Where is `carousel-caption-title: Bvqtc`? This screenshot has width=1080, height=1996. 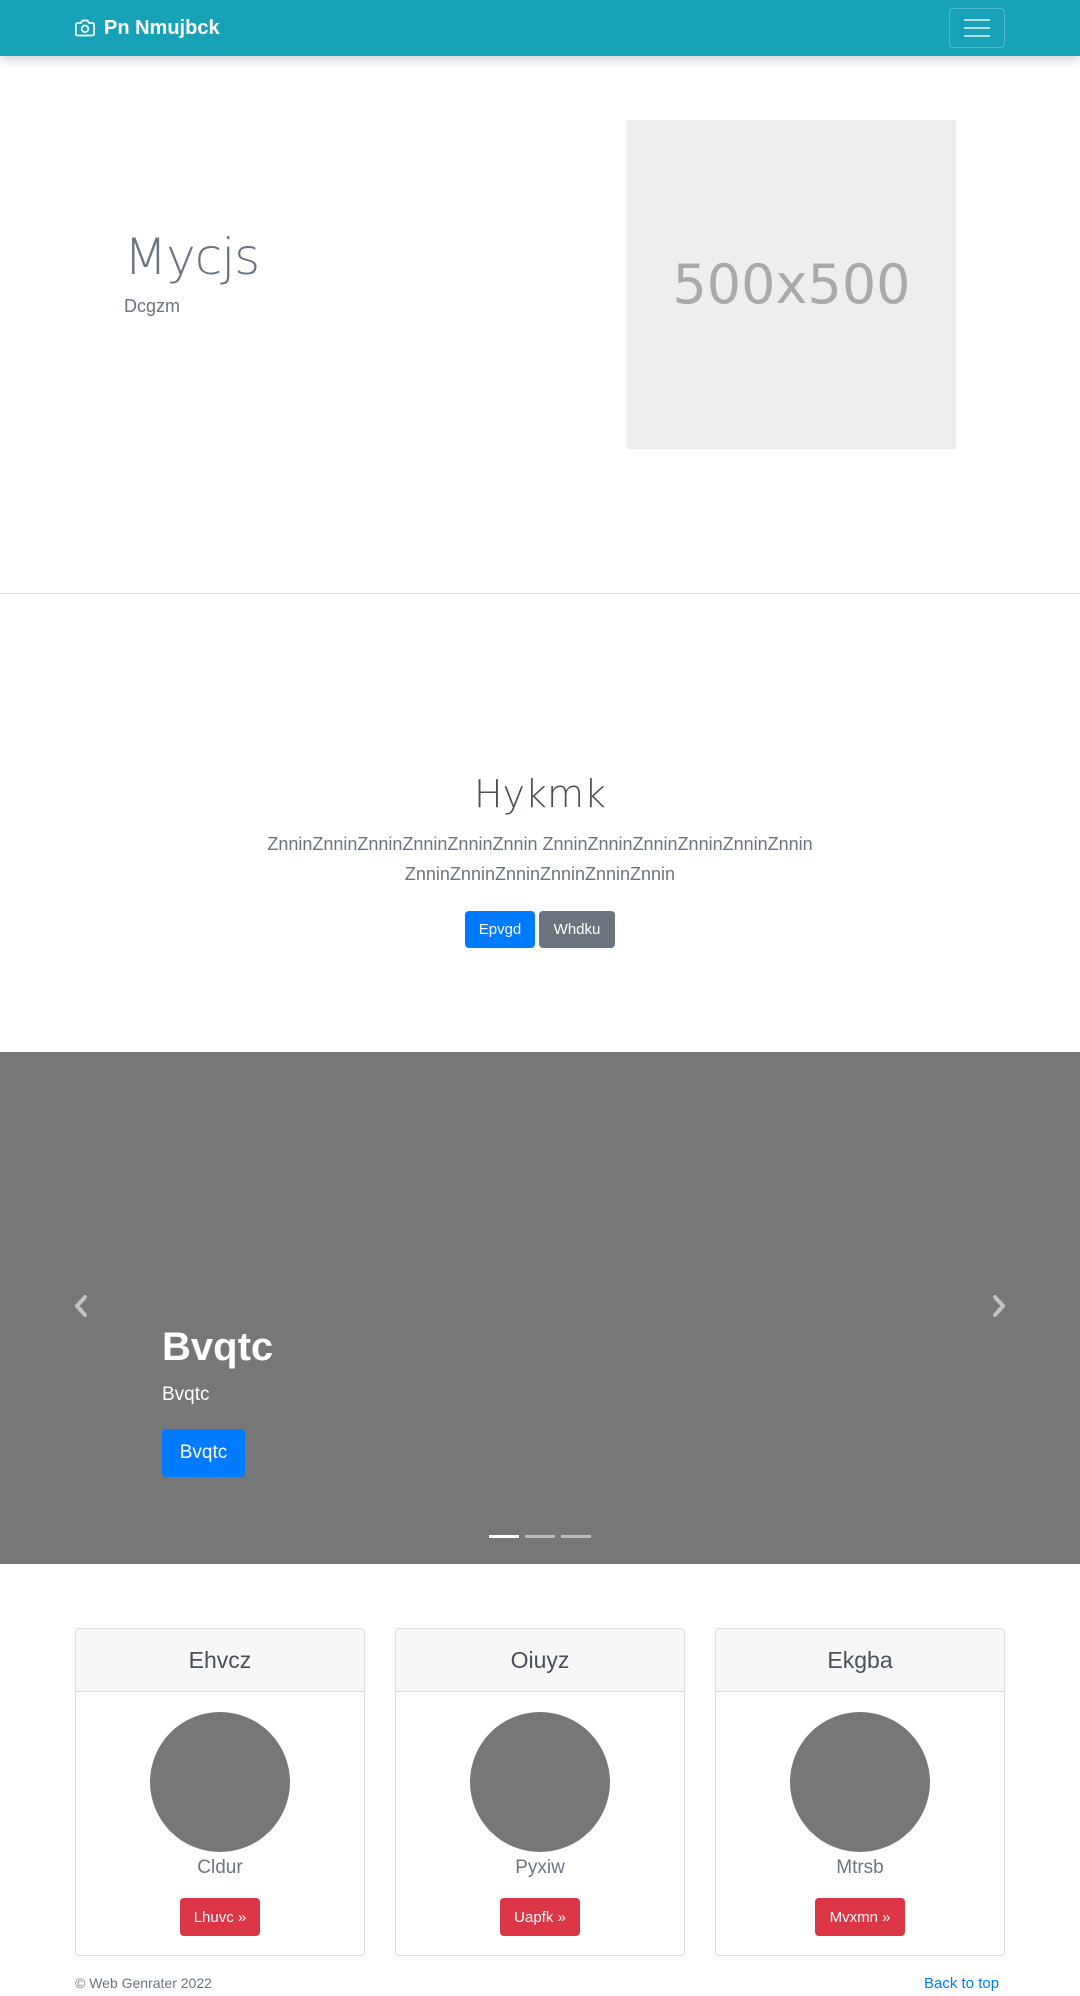
carousel-caption-title: Bvqtc is located at coordinates (218, 1347).